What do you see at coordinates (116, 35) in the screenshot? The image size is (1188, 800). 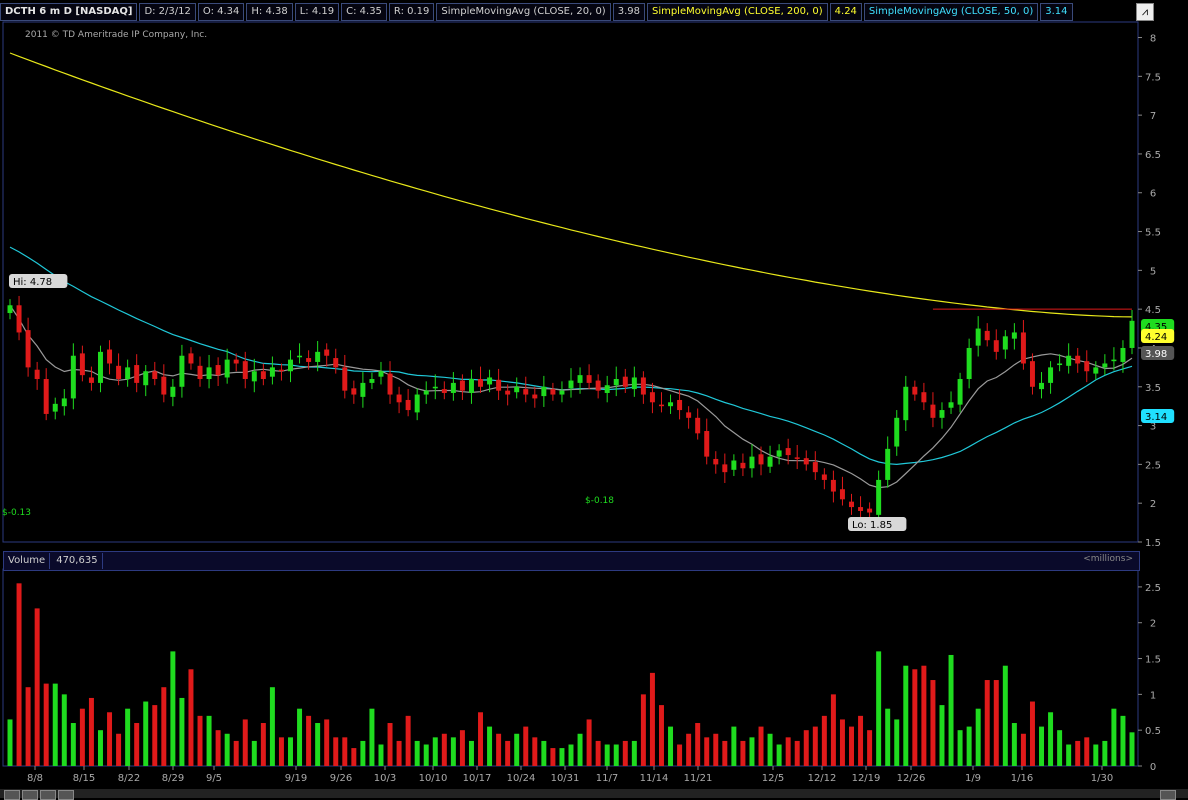 I see `copyright-text: 2011 © TD Ameritrade IP Company, Inc.` at bounding box center [116, 35].